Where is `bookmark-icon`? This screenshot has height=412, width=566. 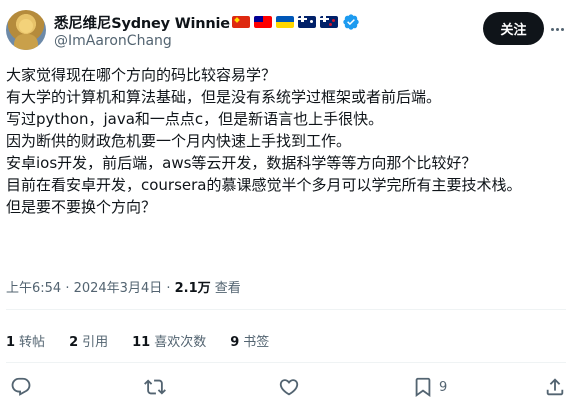 bookmark-icon is located at coordinates (423, 387).